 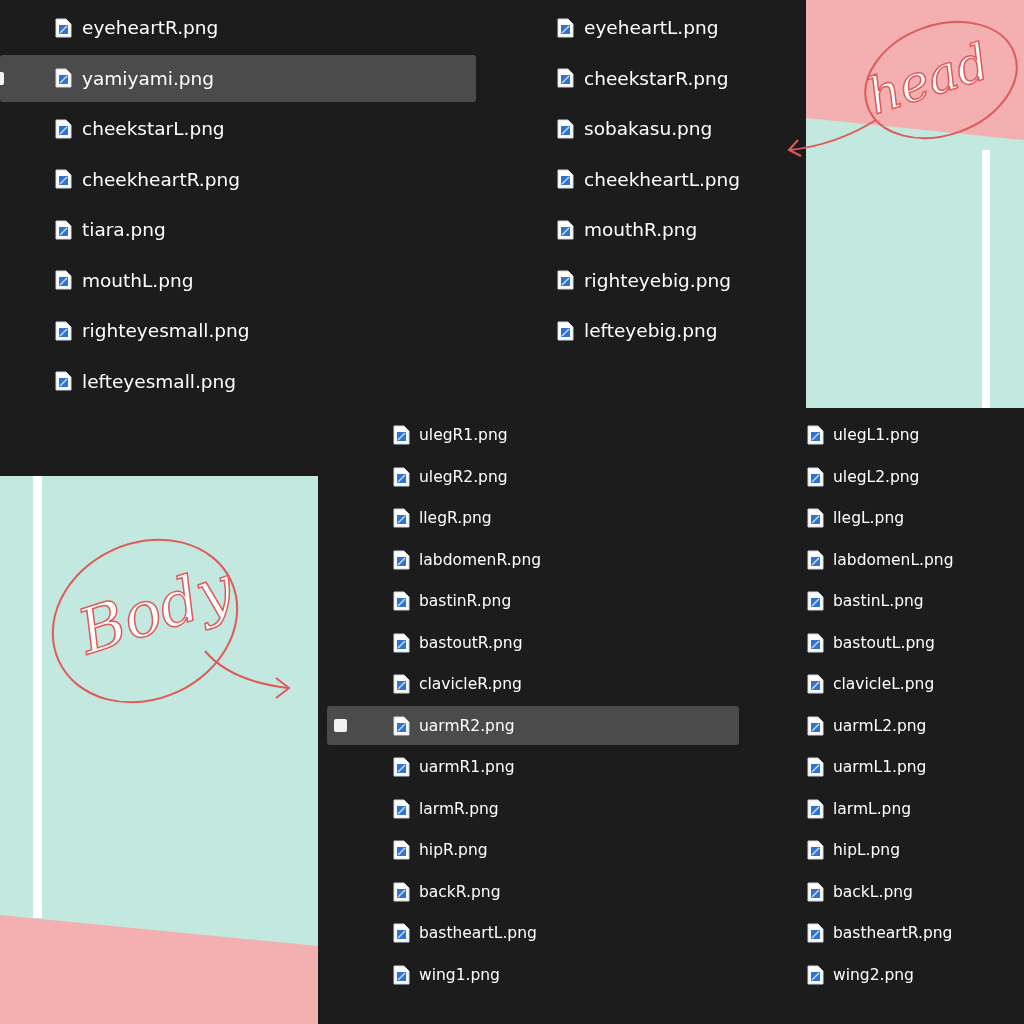 I want to click on file-item: uarmR2.png, so click(x=533, y=725).